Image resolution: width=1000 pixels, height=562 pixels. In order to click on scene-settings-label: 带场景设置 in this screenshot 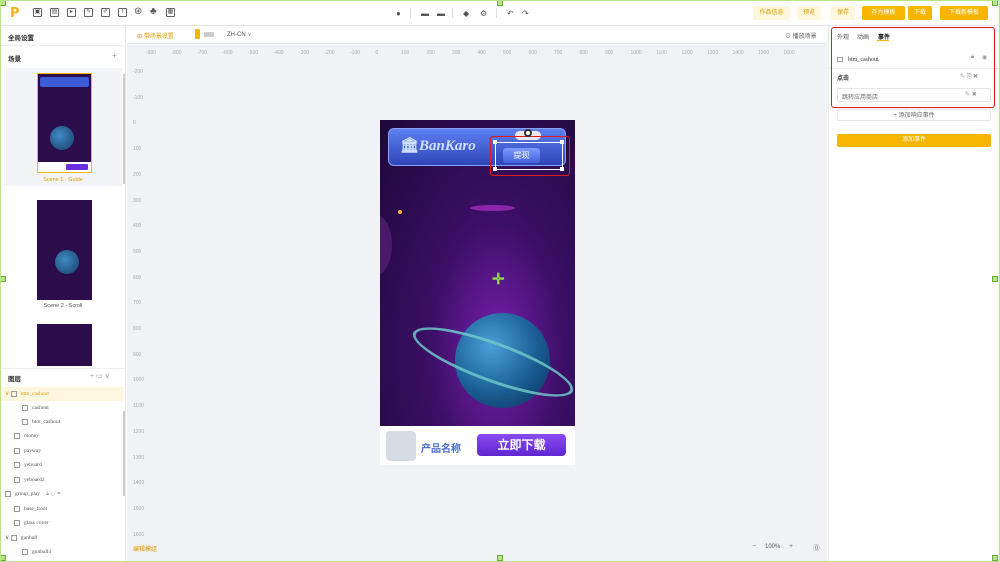, I will do `click(158, 37)`.